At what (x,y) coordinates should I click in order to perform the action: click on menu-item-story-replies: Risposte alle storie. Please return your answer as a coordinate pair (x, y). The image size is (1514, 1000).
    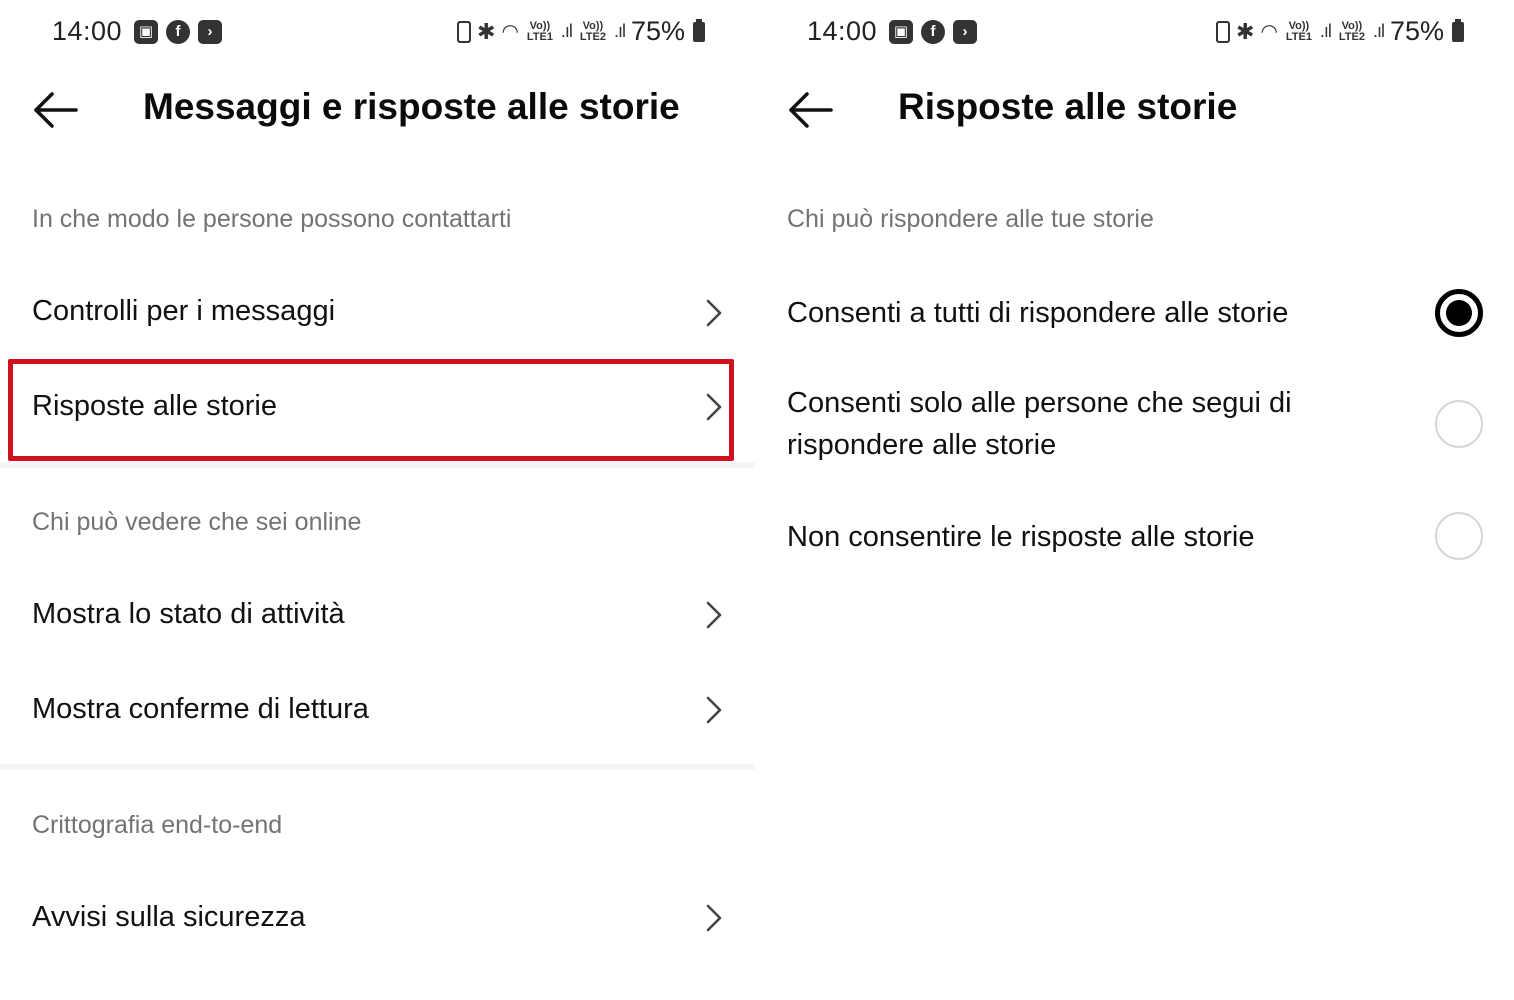
    Looking at the image, I should click on (377, 408).